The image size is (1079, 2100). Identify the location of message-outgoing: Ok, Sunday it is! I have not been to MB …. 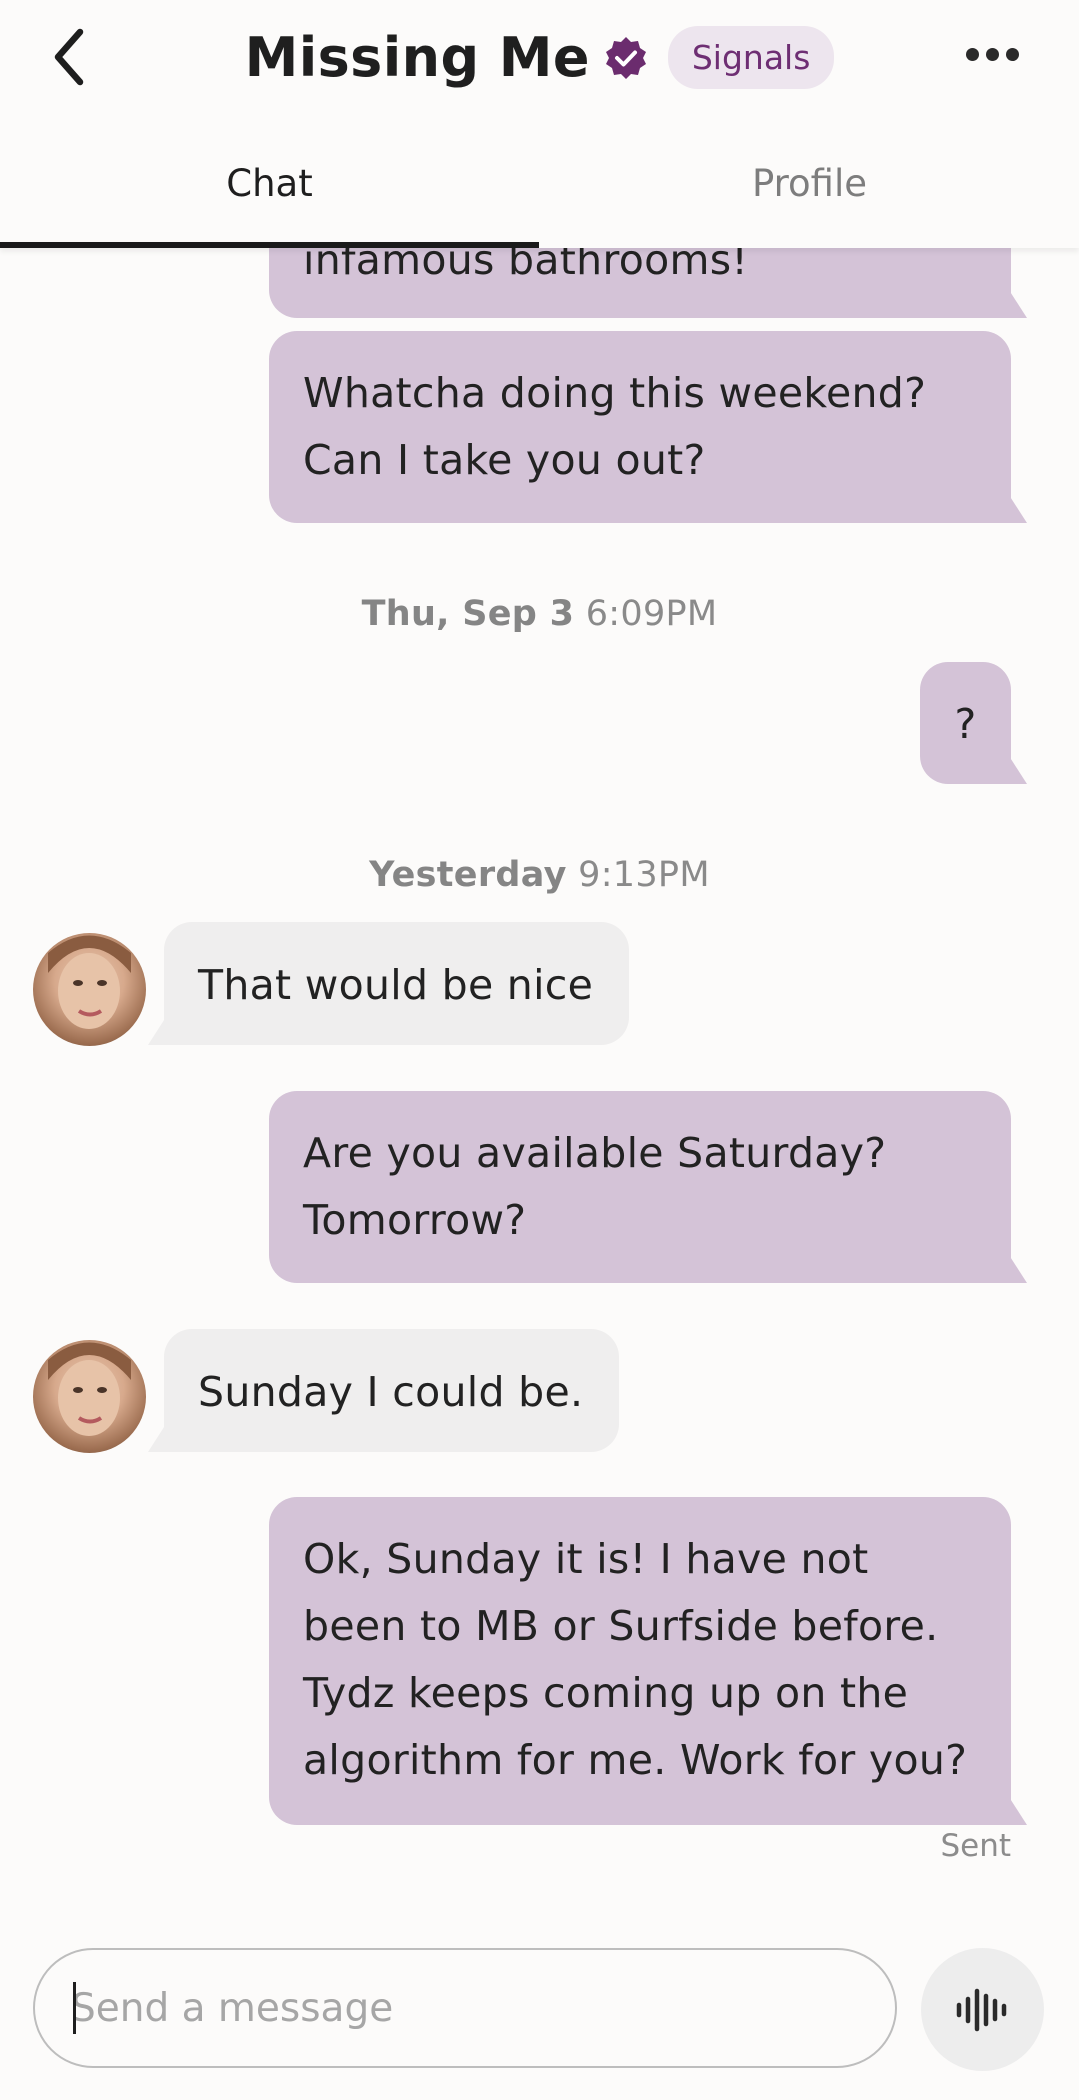
(648, 1661).